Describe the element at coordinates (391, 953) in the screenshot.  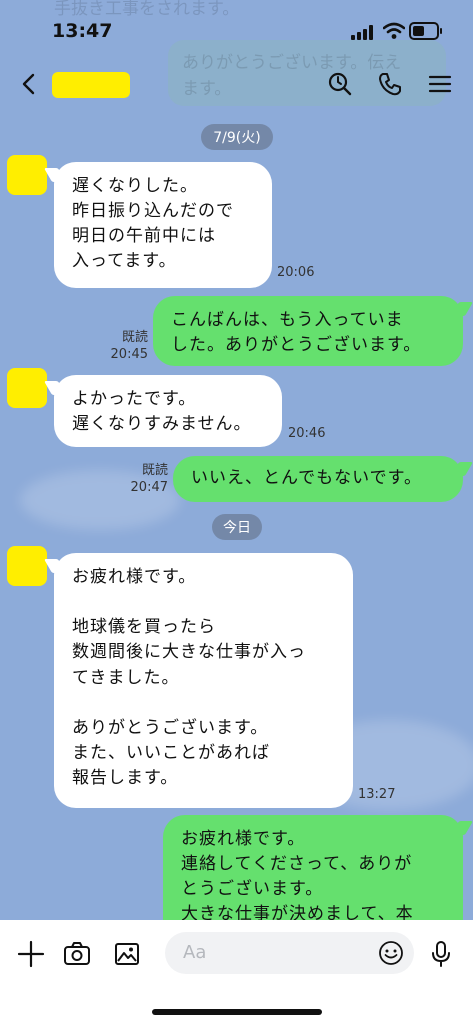
I see `emoji-icon` at that location.